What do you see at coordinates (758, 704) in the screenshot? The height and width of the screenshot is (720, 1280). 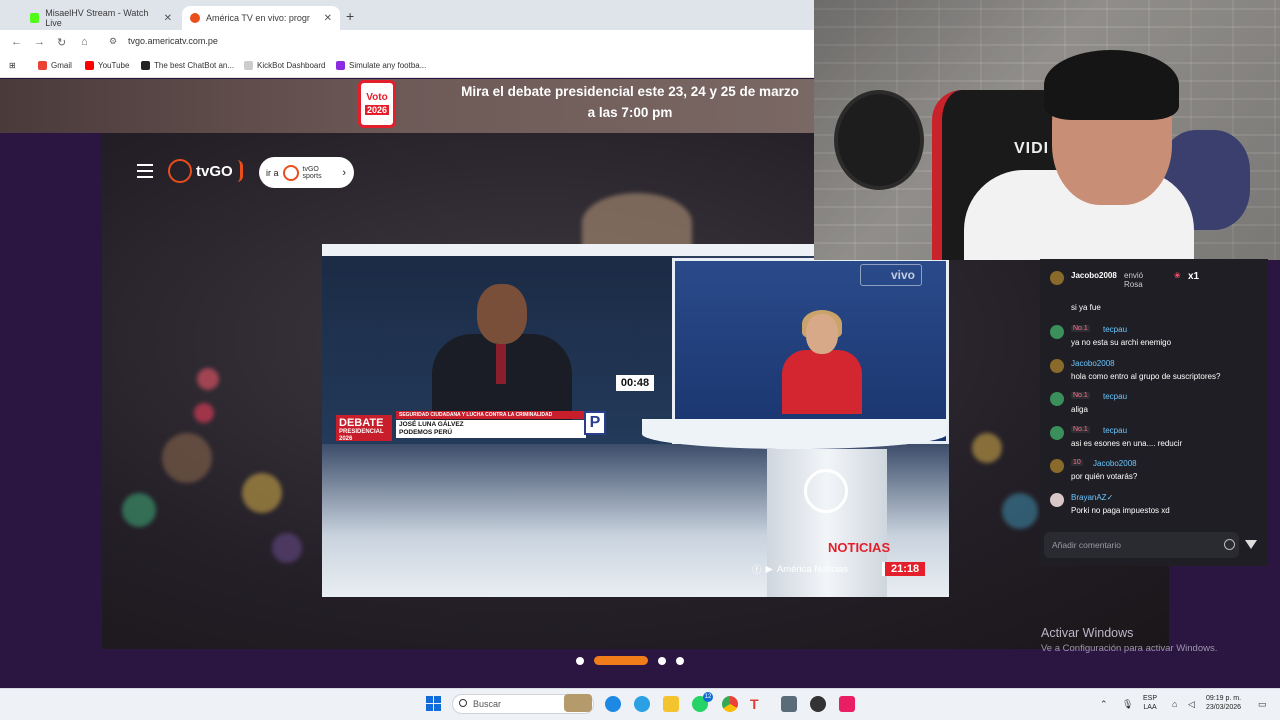 I see `typora-icon: T` at bounding box center [758, 704].